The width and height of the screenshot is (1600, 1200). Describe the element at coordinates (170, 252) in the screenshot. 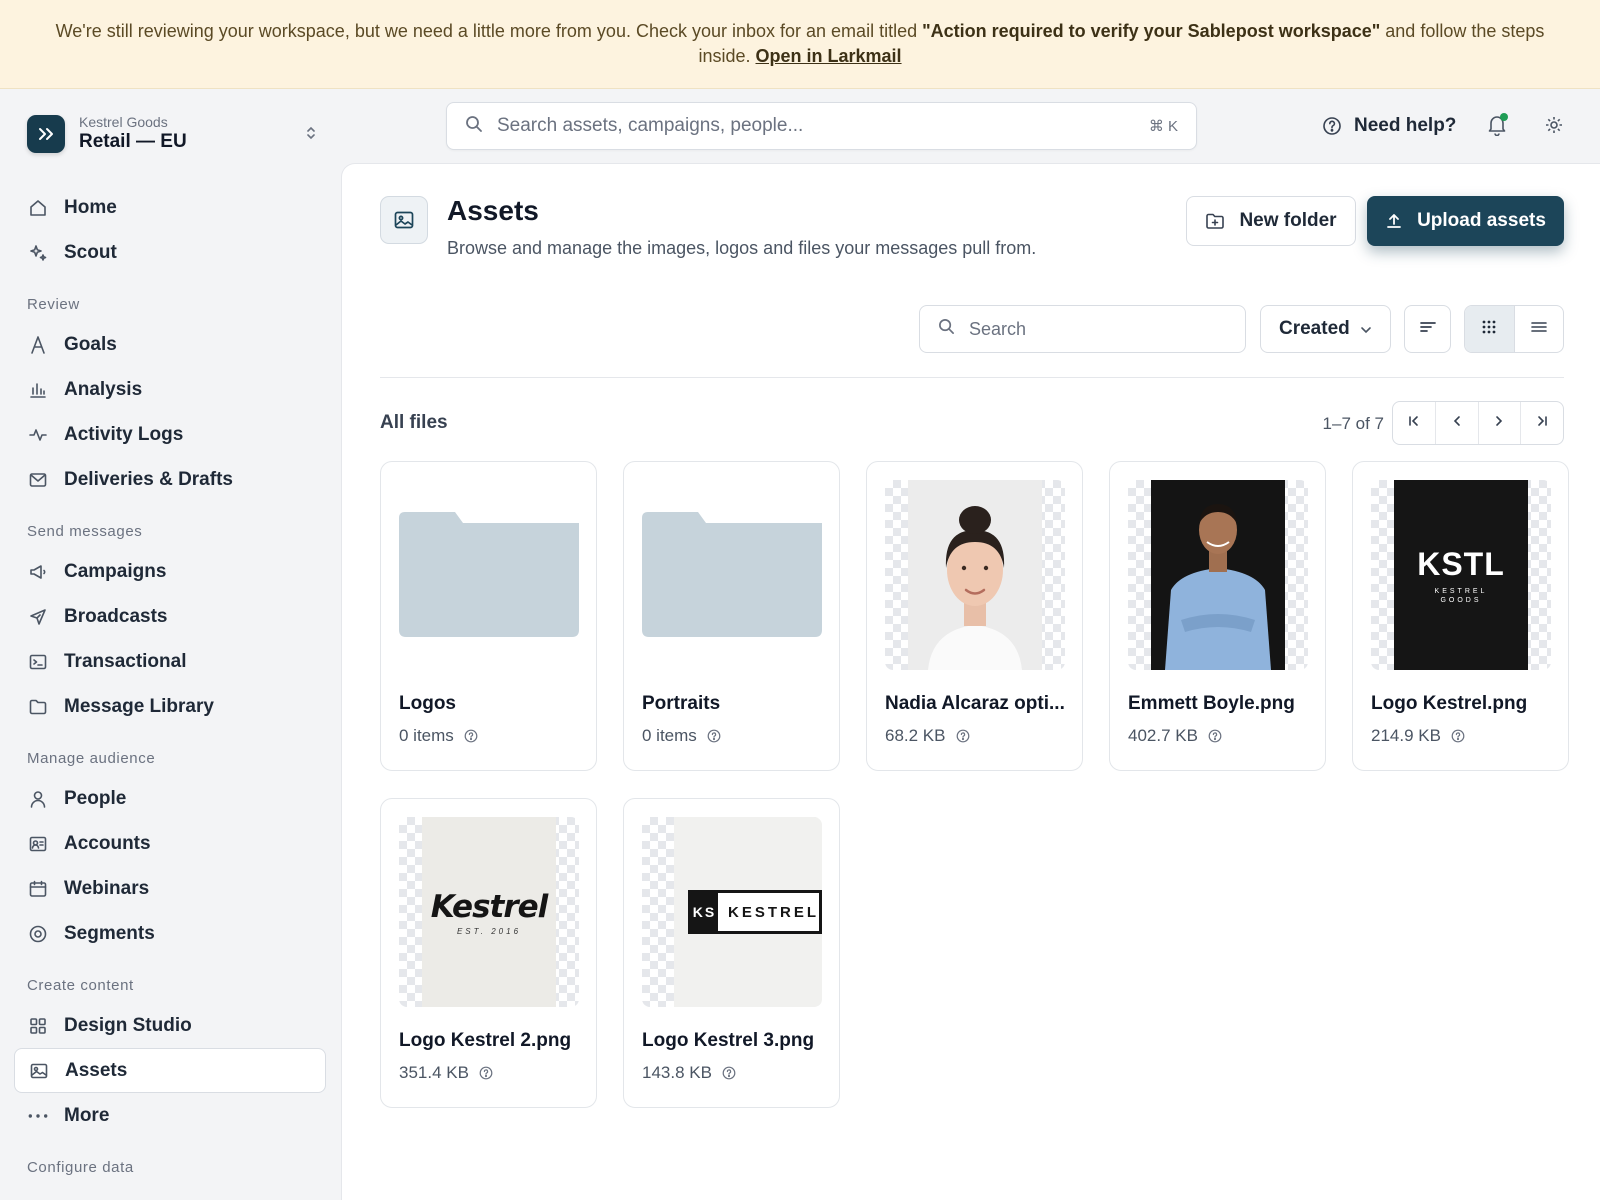

I see `sidebar-item-scout: Scout` at that location.